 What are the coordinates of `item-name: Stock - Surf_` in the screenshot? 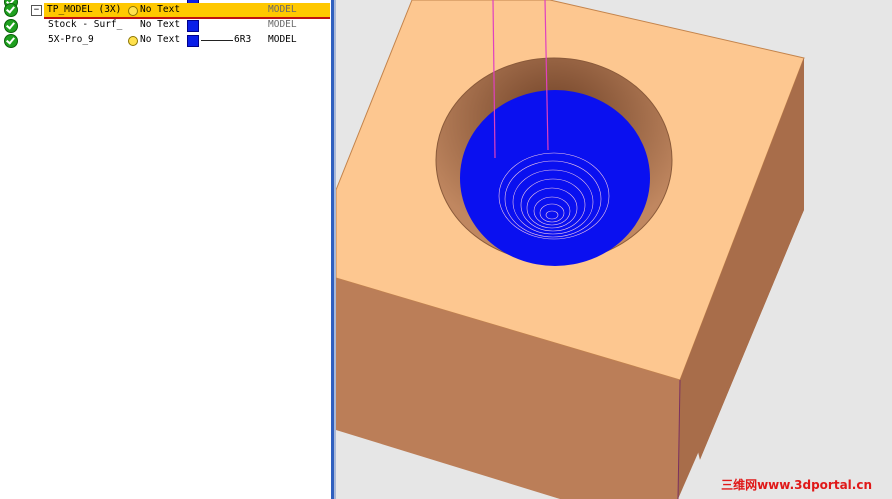 It's located at (85, 24).